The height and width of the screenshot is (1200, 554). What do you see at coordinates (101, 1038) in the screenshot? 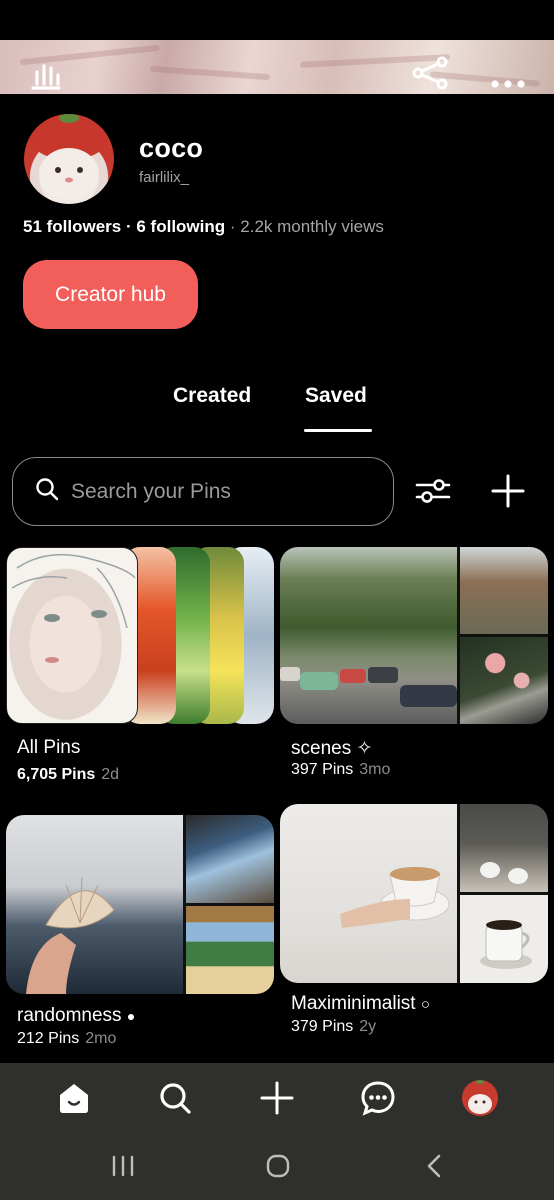
I see `board-age: 2mo` at bounding box center [101, 1038].